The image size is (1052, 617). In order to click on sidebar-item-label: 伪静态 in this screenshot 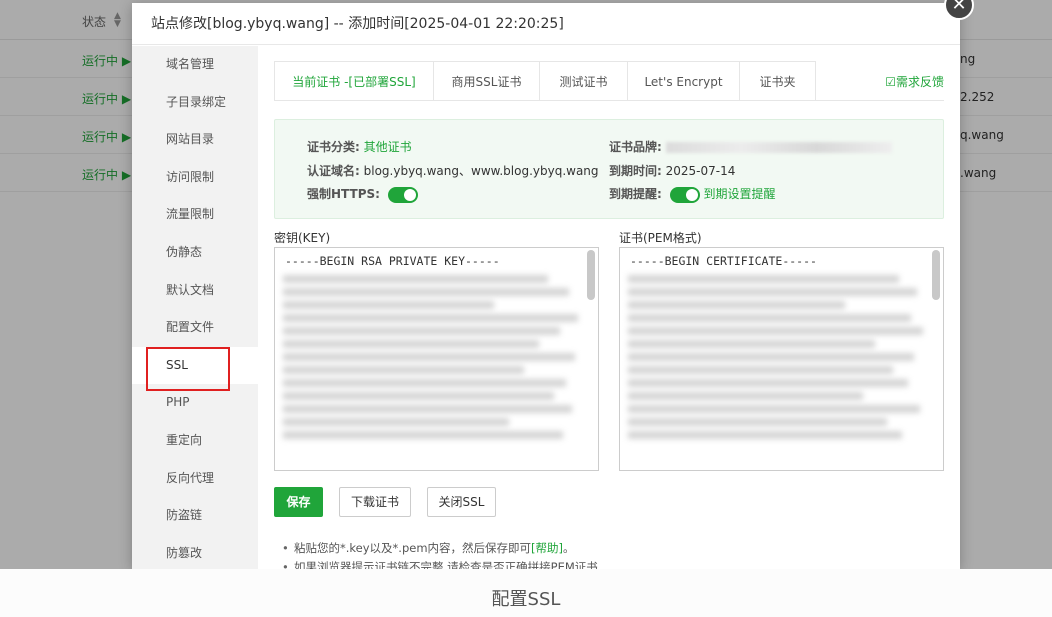, I will do `click(184, 251)`.